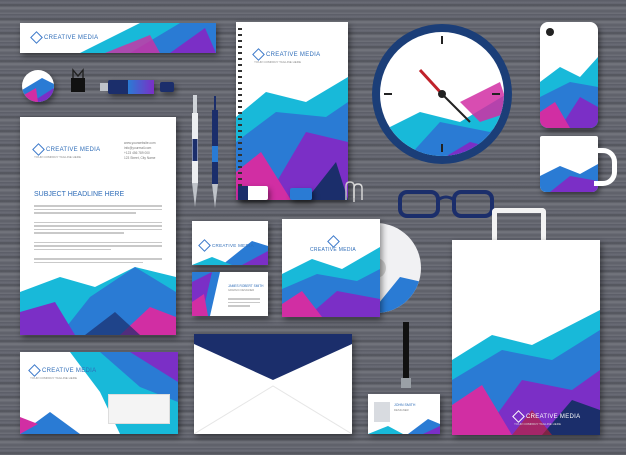  What do you see at coordinates (569, 75) in the screenshot?
I see `phone-case` at bounding box center [569, 75].